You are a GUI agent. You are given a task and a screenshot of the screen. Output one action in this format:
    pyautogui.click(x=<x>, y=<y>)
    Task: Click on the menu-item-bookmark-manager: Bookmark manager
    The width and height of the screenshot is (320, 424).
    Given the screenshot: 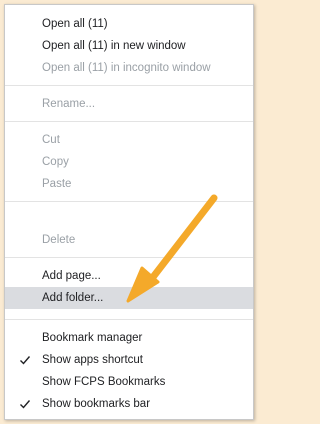 What is the action you would take?
    pyautogui.click(x=129, y=338)
    